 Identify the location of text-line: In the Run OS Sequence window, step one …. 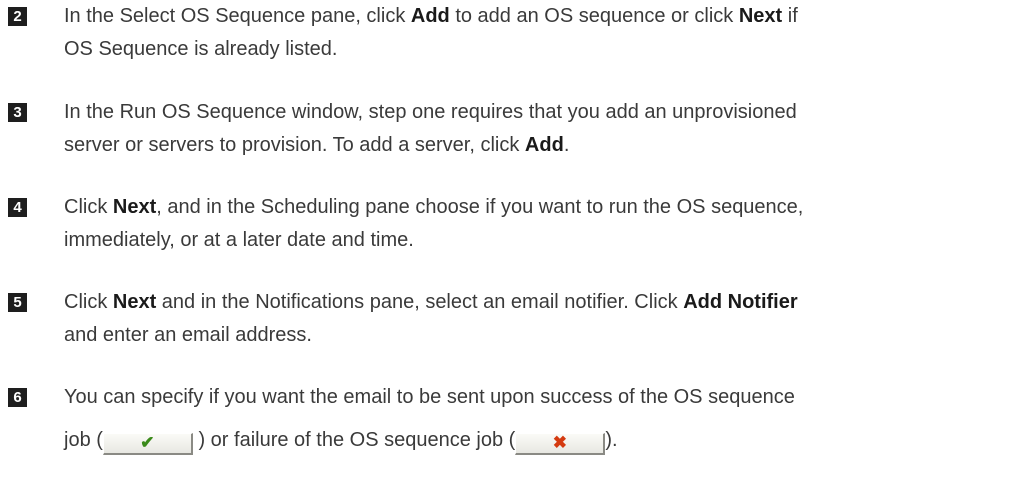
(542, 112).